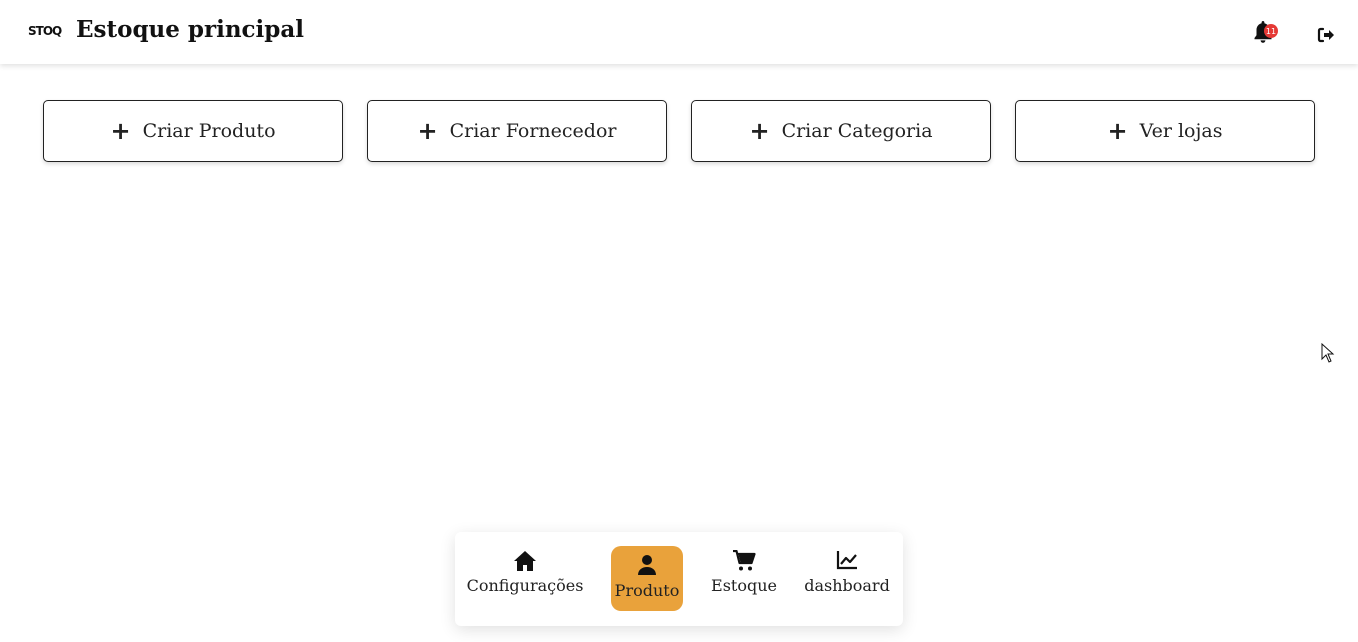 The height and width of the screenshot is (642, 1358). I want to click on chart-line-icon, so click(846, 560).